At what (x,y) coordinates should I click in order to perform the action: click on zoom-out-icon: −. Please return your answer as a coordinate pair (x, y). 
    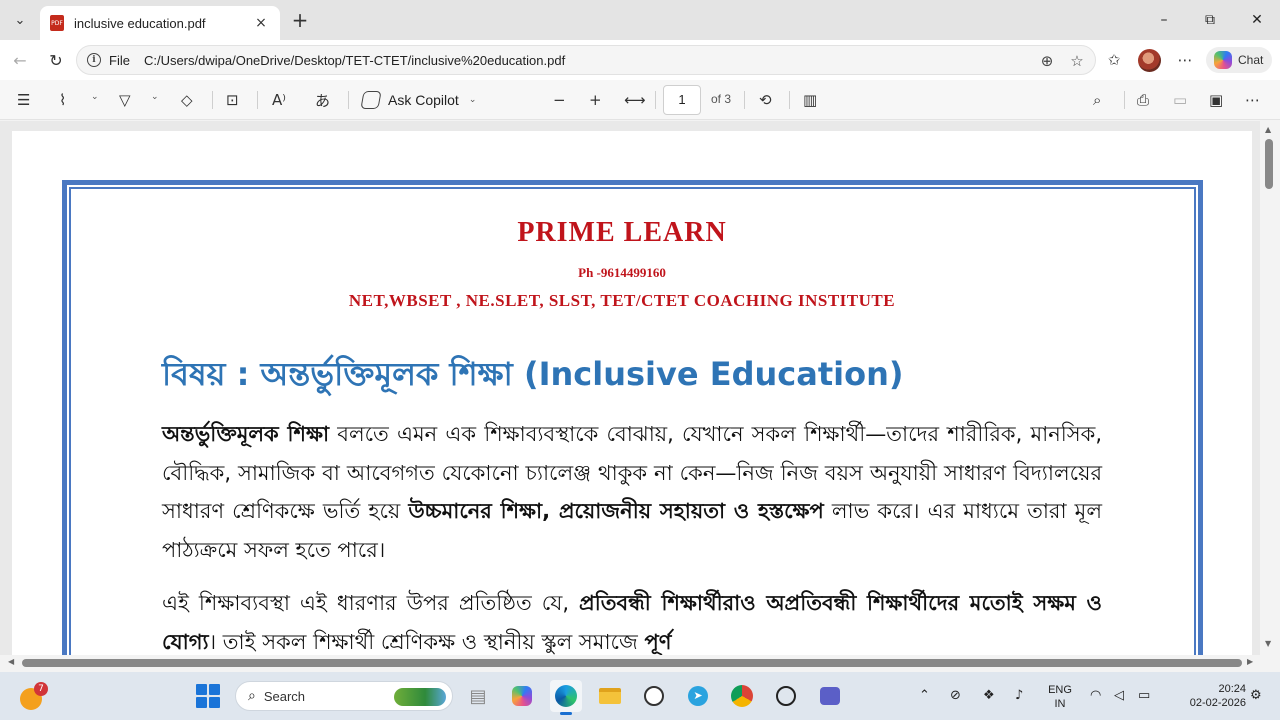
    Looking at the image, I should click on (559, 100).